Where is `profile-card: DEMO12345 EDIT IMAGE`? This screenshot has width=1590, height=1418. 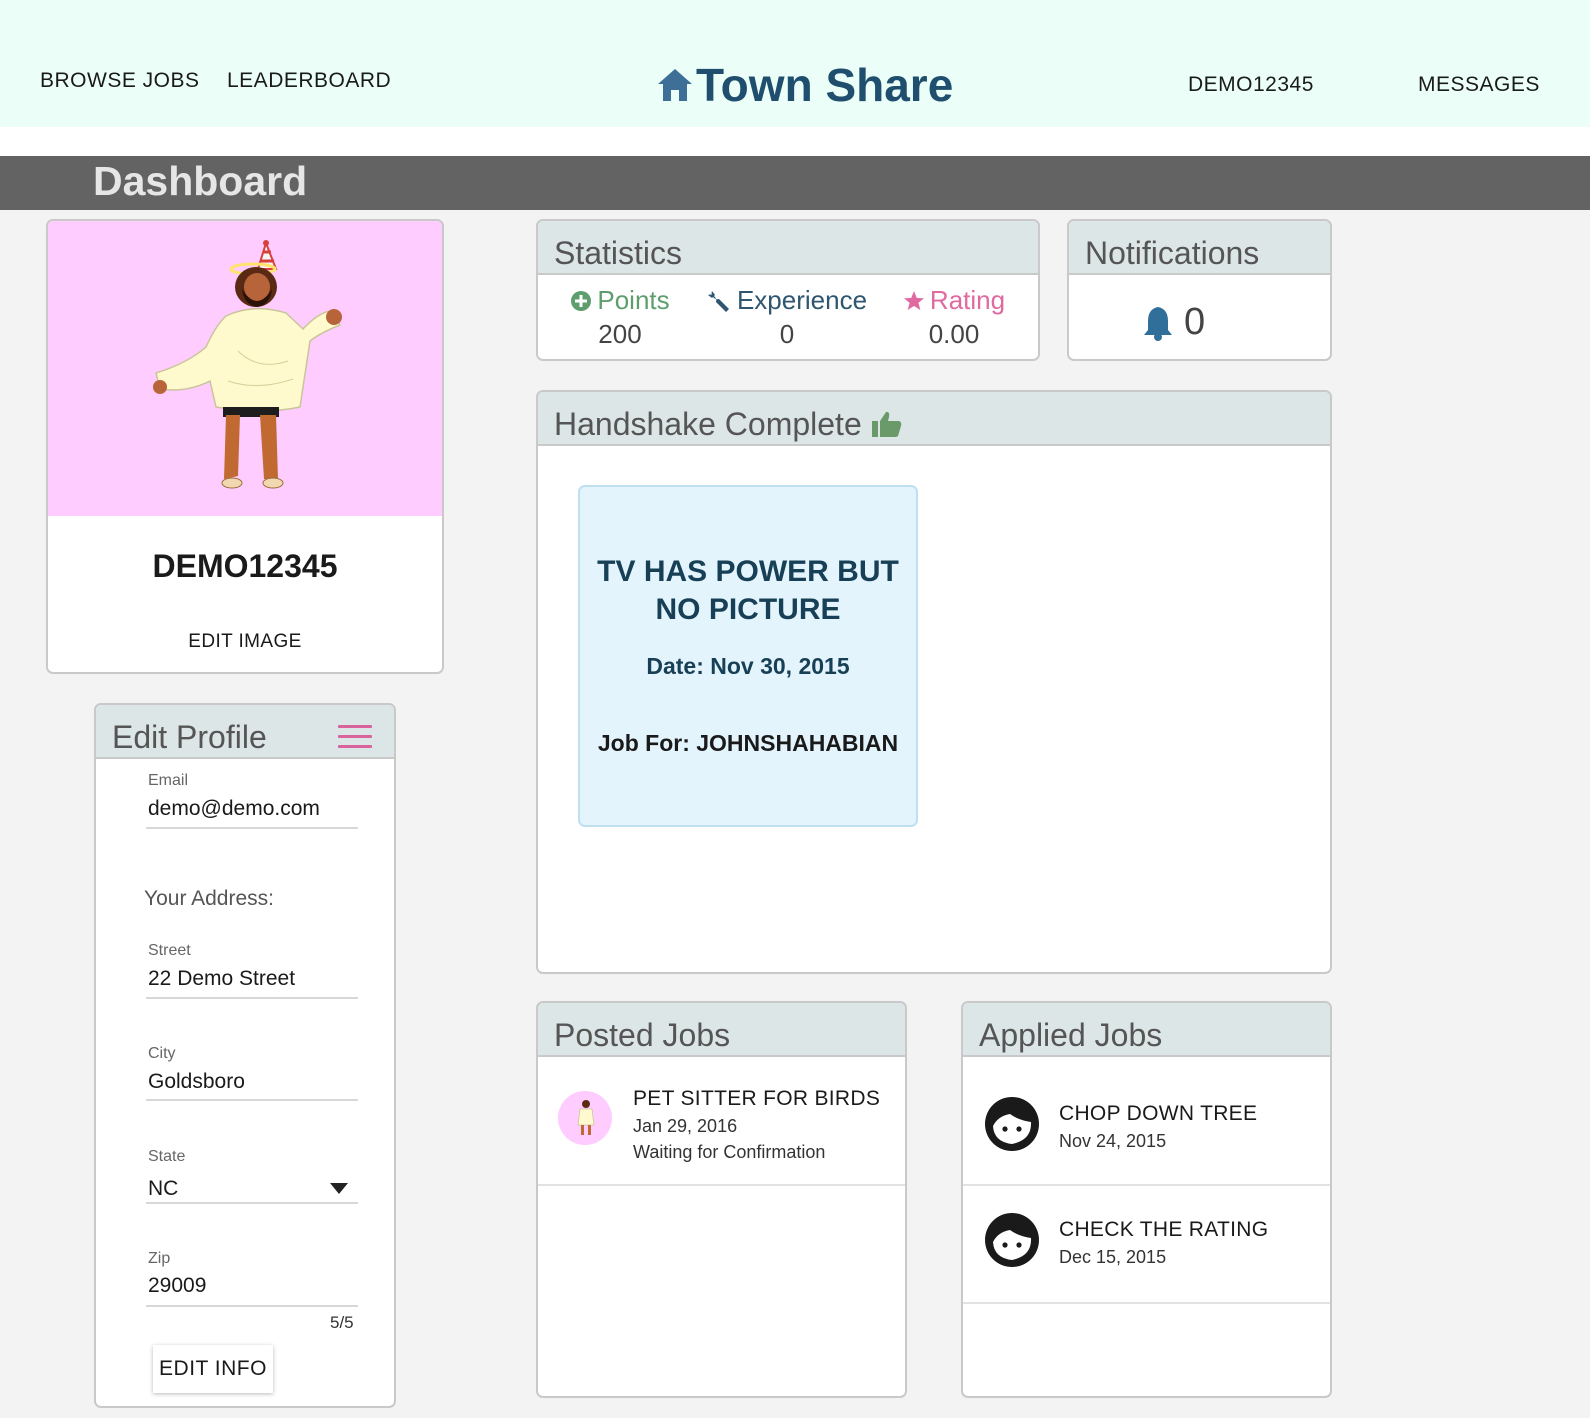
profile-card: DEMO12345 EDIT IMAGE is located at coordinates (245, 446).